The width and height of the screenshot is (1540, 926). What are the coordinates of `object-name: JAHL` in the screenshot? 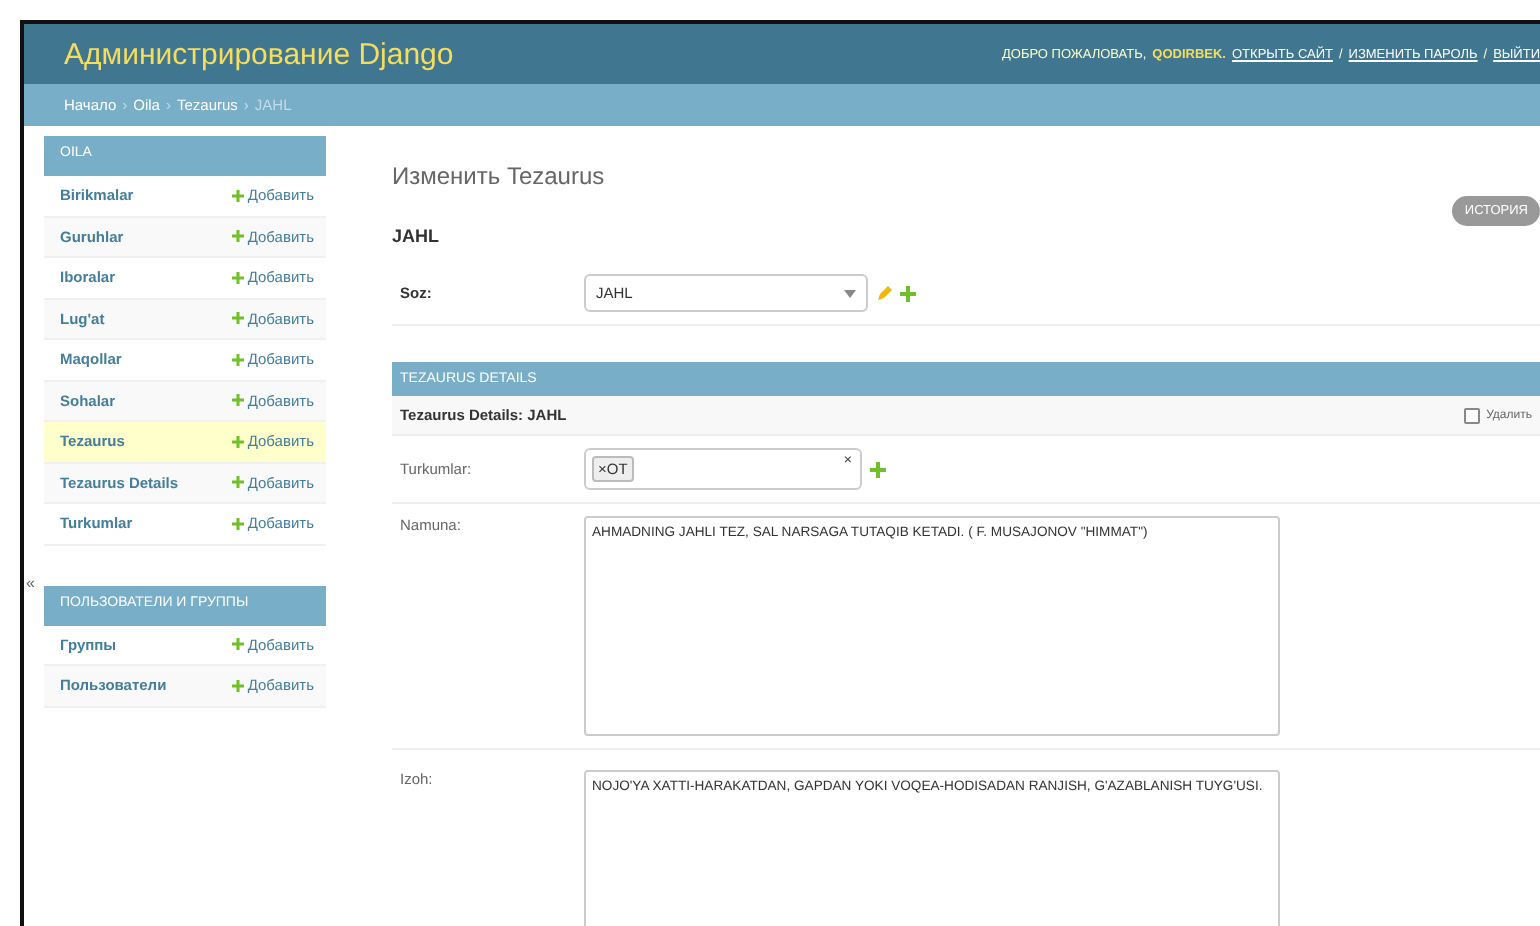 It's located at (417, 236).